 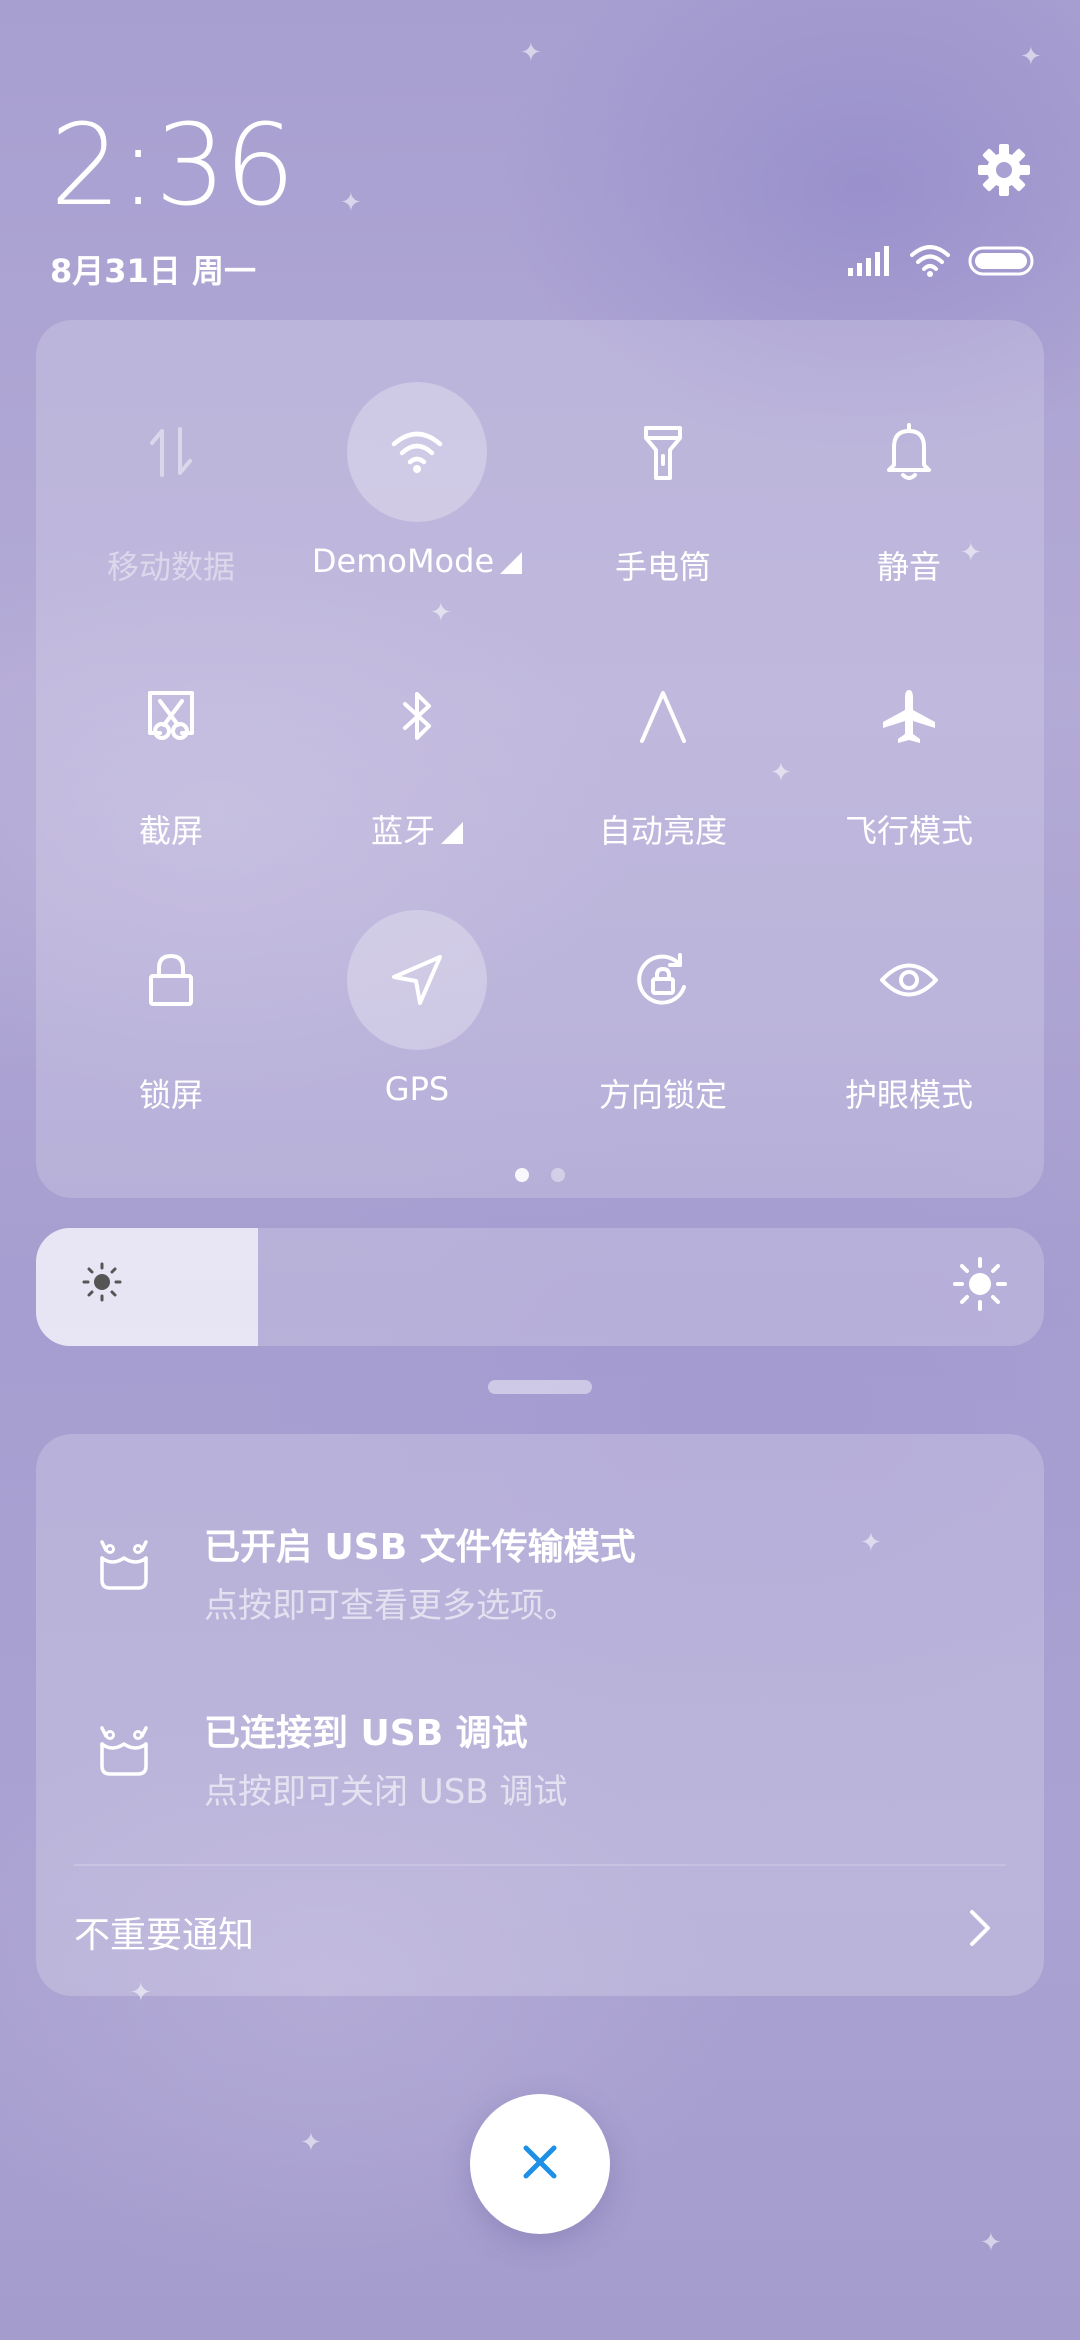 What do you see at coordinates (540, 1175) in the screenshot?
I see `page-indicator` at bounding box center [540, 1175].